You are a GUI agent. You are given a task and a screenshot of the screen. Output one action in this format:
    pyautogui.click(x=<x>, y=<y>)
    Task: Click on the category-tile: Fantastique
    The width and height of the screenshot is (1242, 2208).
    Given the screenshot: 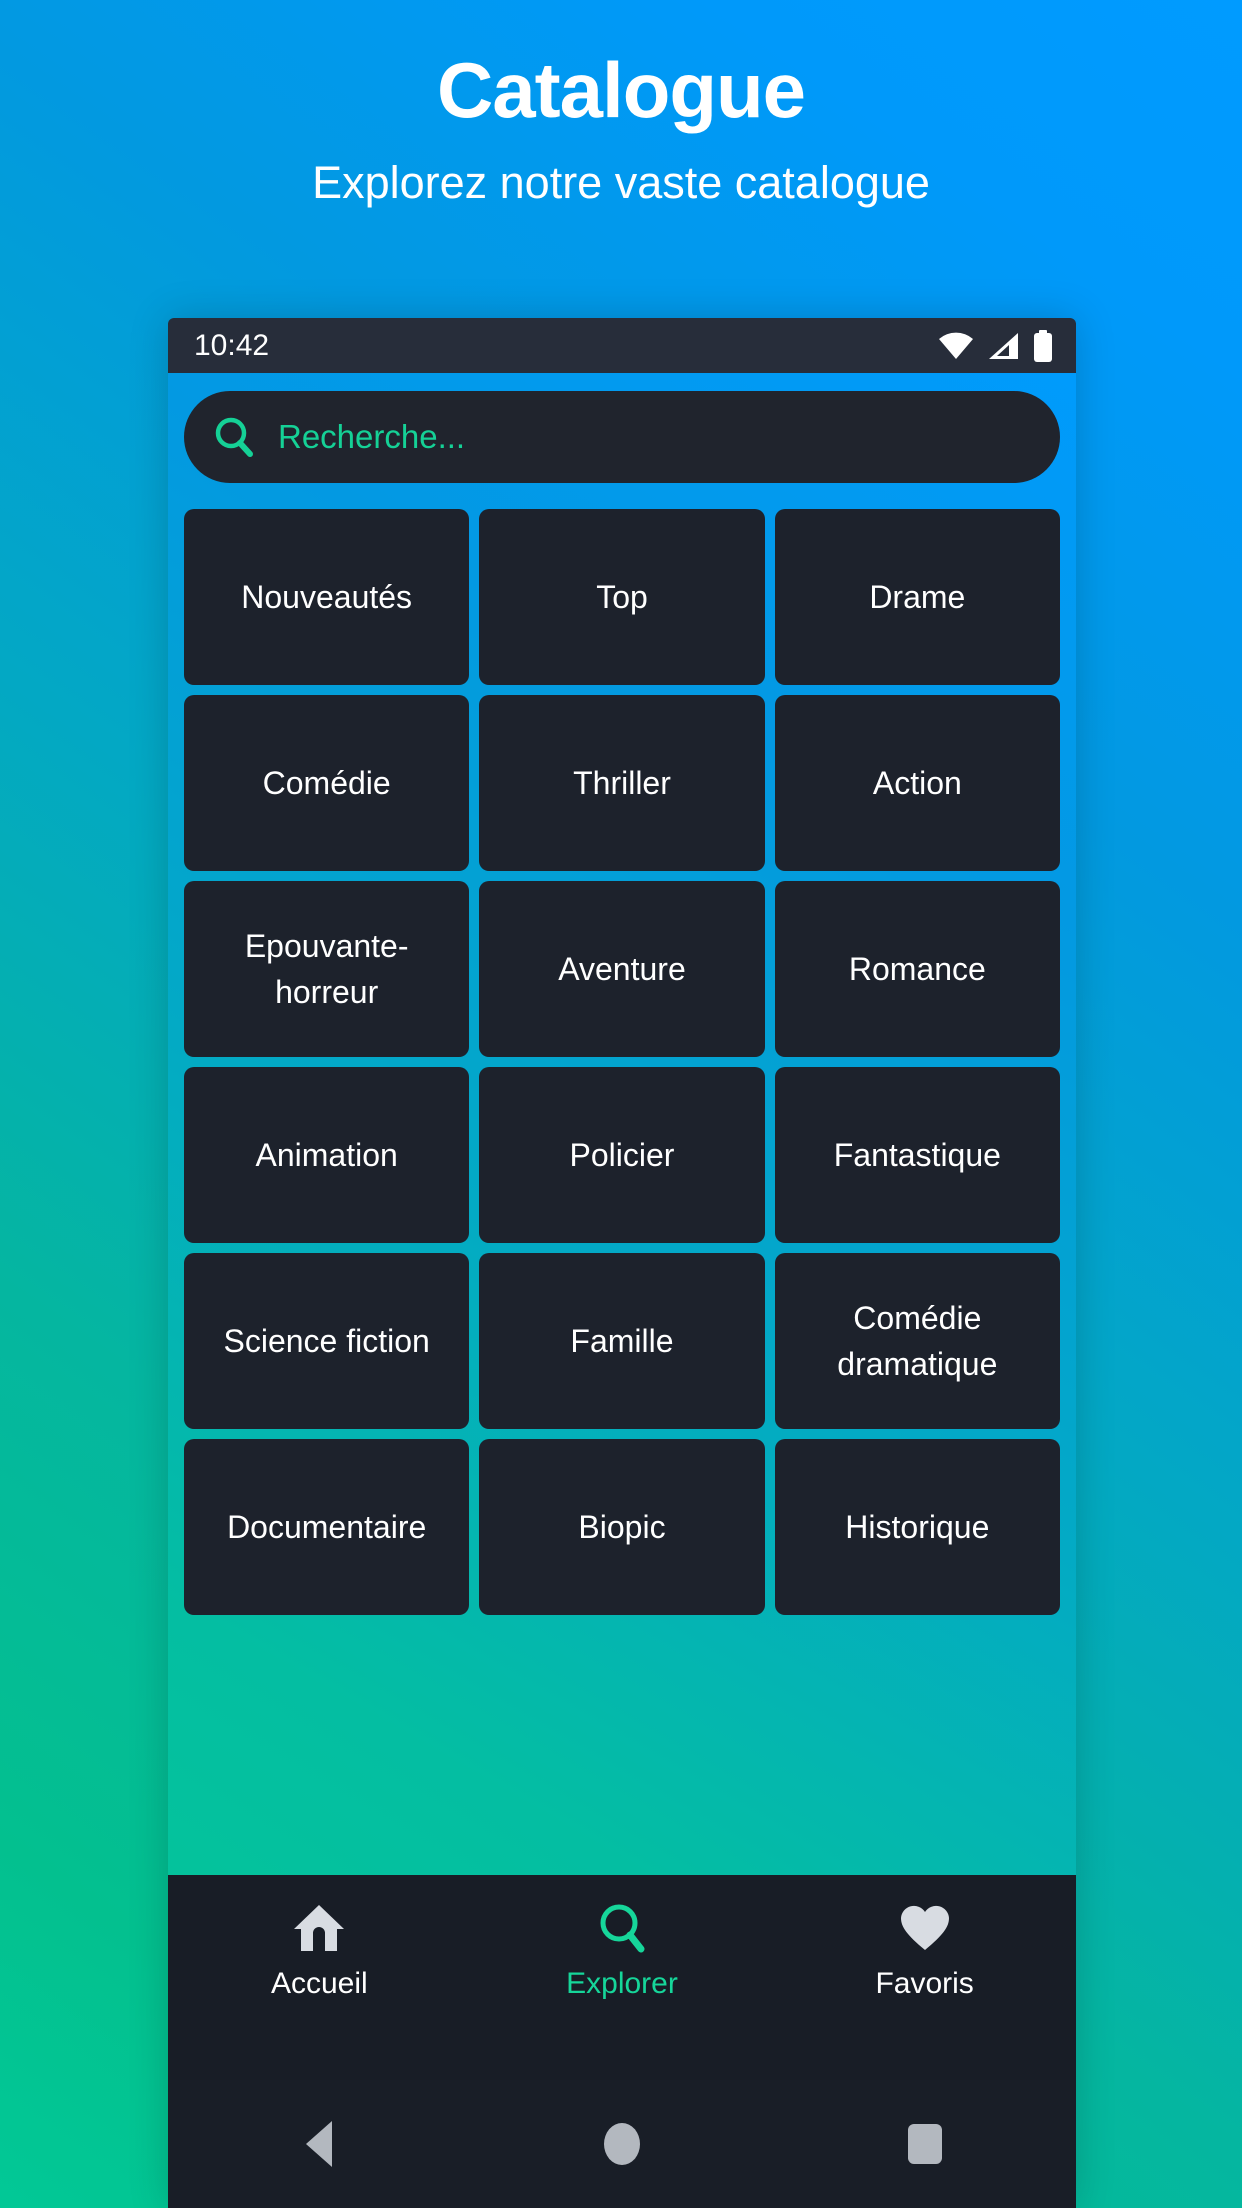 What is the action you would take?
    pyautogui.click(x=917, y=1155)
    